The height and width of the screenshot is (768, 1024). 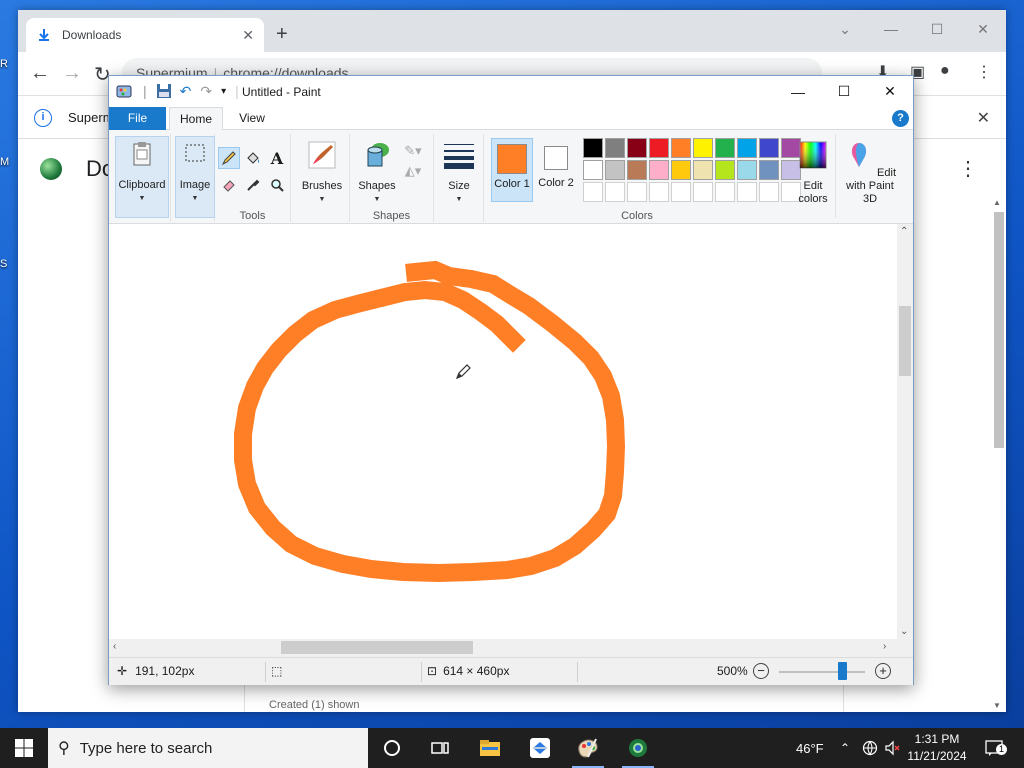 I want to click on more-actions-icon: ⋮, so click(x=968, y=168).